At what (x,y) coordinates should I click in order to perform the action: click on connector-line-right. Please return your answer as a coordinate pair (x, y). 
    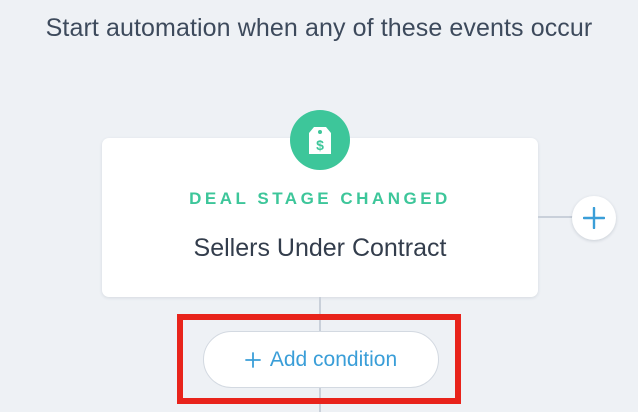
    Looking at the image, I should click on (556, 217).